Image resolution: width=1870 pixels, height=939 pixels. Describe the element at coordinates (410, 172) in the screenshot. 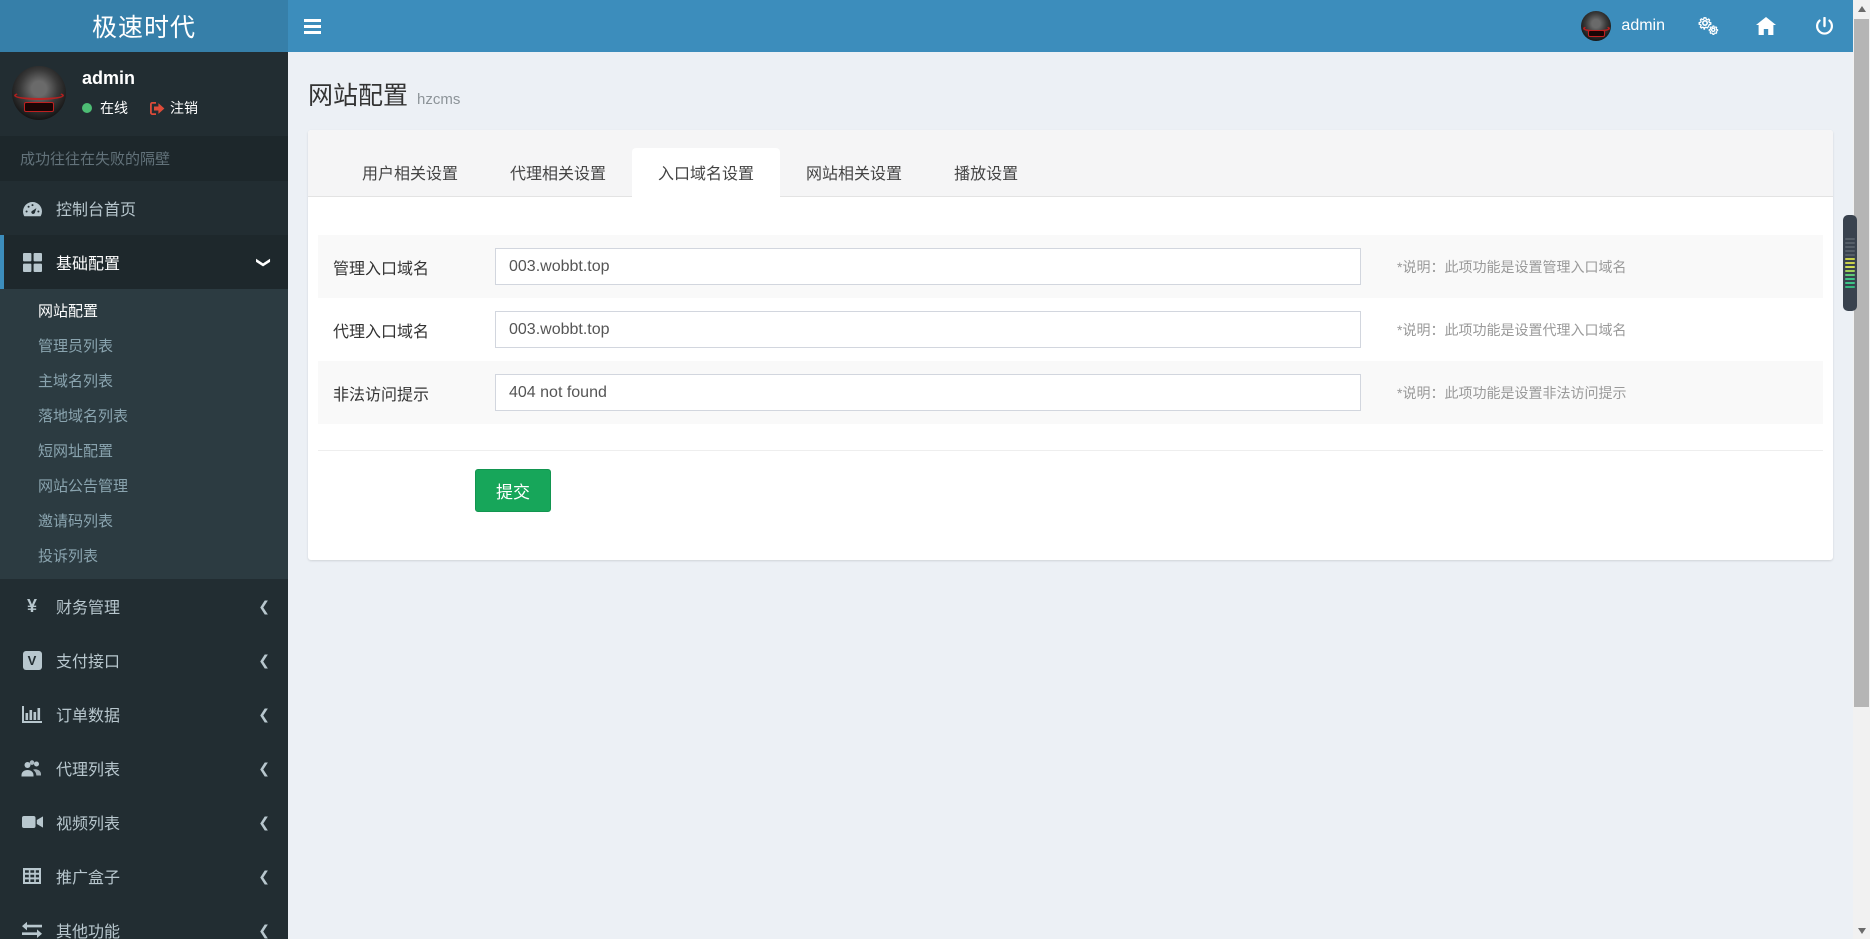

I see `tab-0: 用户相关设置` at that location.